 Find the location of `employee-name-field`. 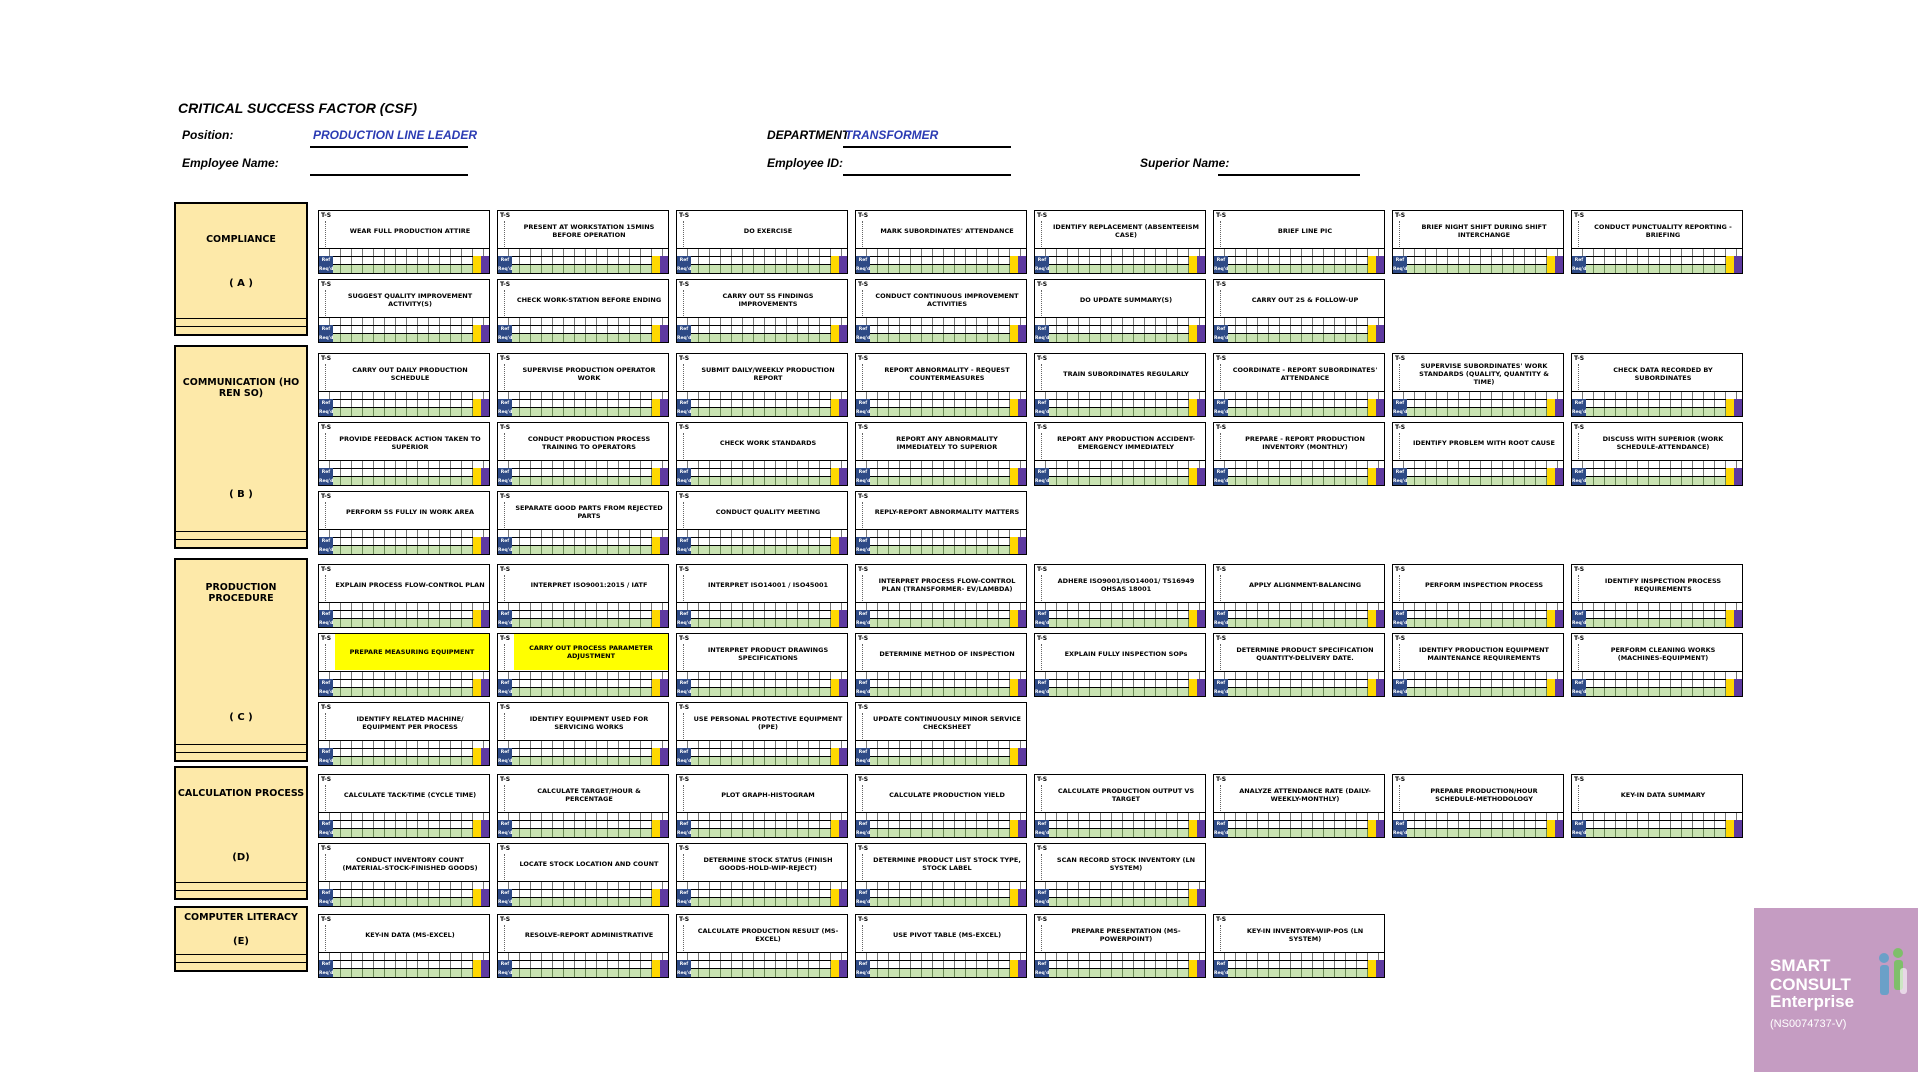

employee-name-field is located at coordinates (389, 175).